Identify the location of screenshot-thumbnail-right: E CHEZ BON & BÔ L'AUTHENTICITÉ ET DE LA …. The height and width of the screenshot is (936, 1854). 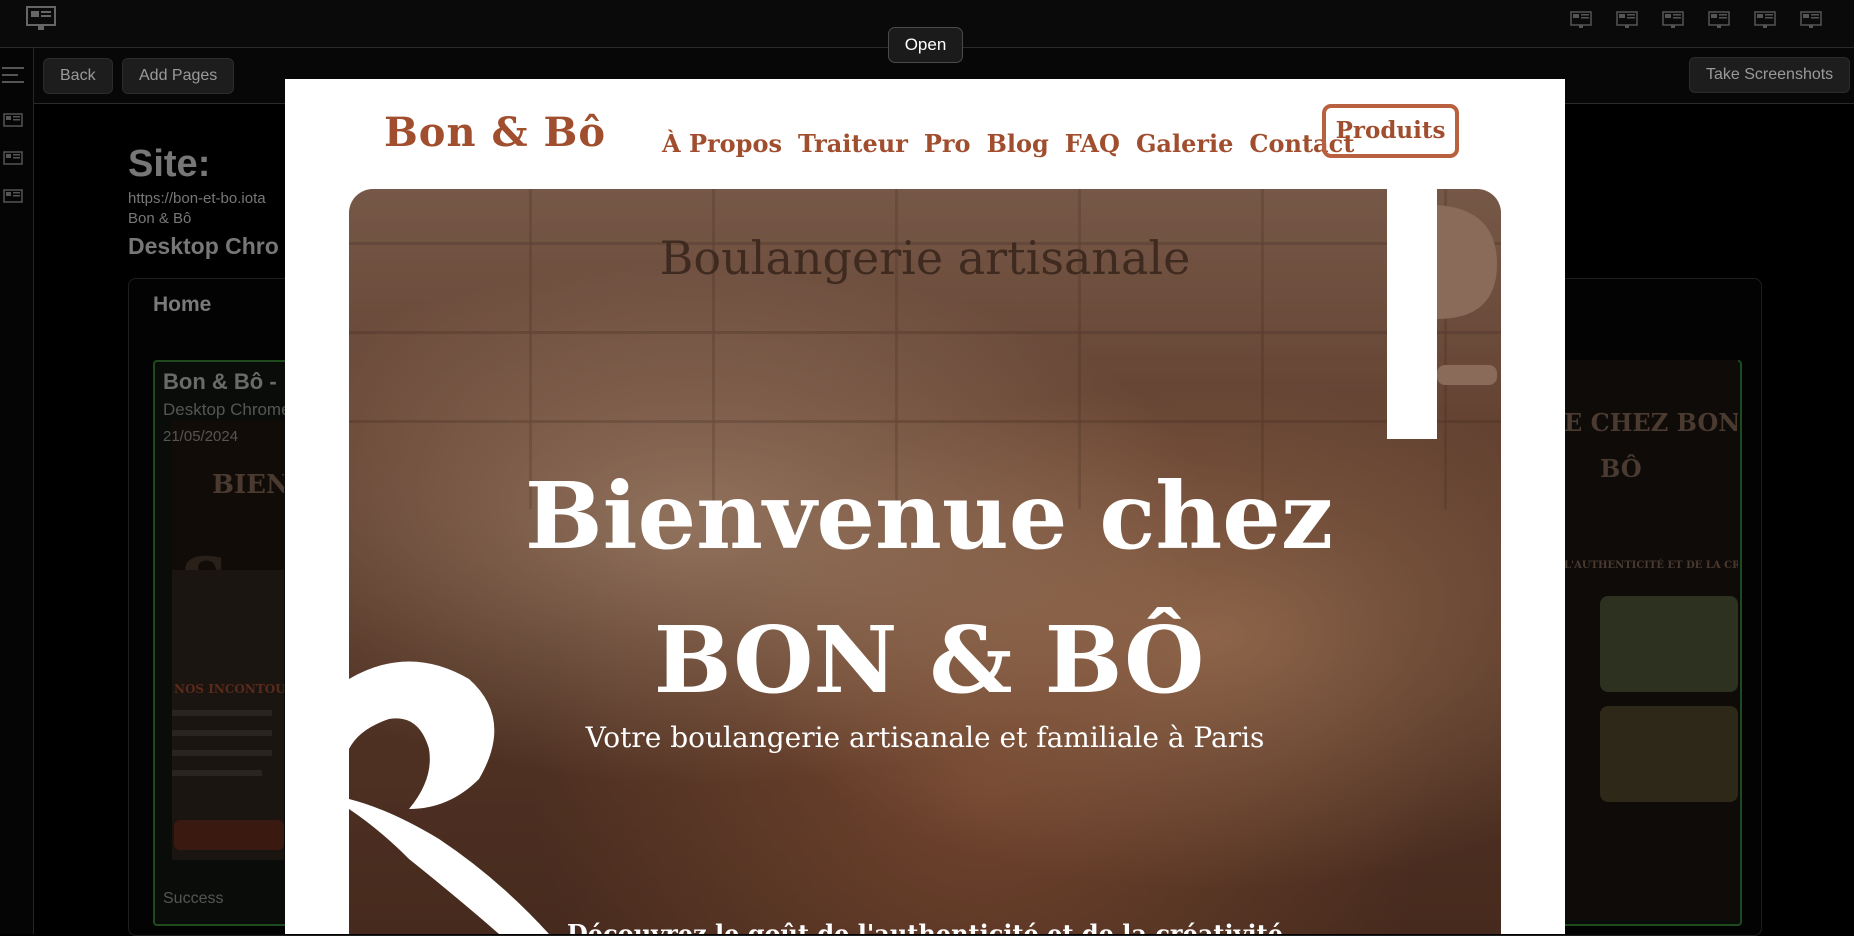
(1649, 640).